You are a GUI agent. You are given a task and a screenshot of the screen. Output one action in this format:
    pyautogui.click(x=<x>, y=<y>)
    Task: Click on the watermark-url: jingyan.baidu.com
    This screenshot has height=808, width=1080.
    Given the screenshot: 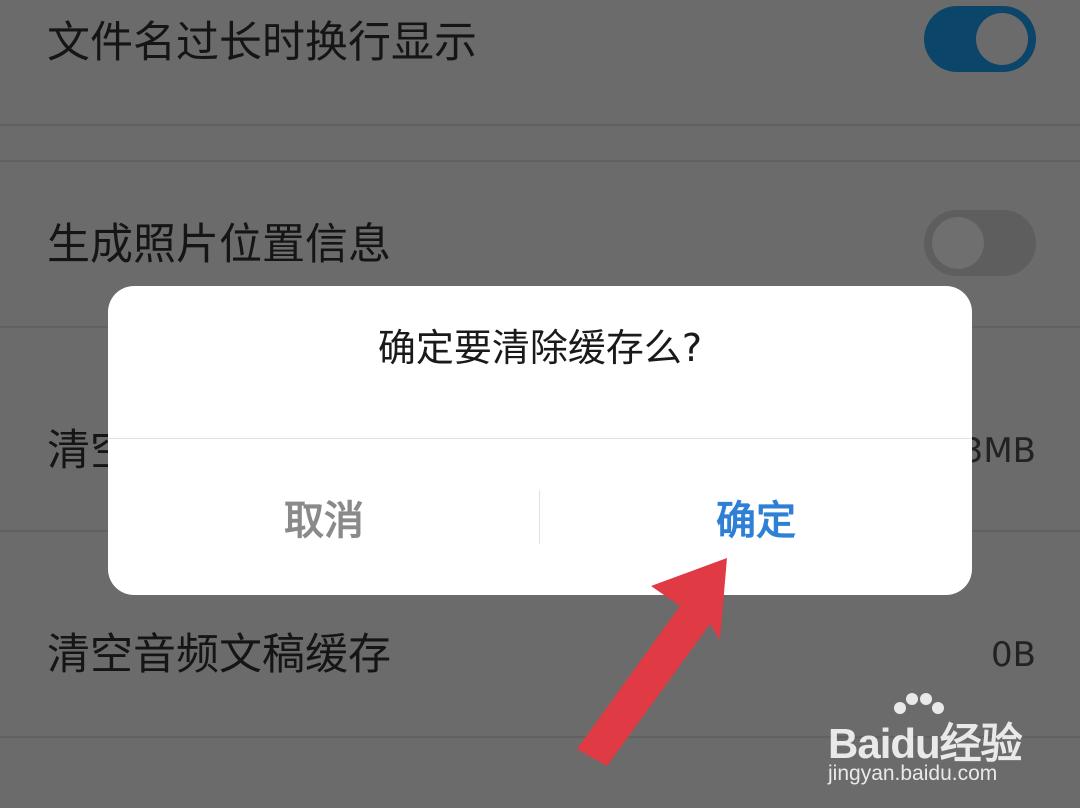 What is the action you would take?
    pyautogui.click(x=913, y=773)
    